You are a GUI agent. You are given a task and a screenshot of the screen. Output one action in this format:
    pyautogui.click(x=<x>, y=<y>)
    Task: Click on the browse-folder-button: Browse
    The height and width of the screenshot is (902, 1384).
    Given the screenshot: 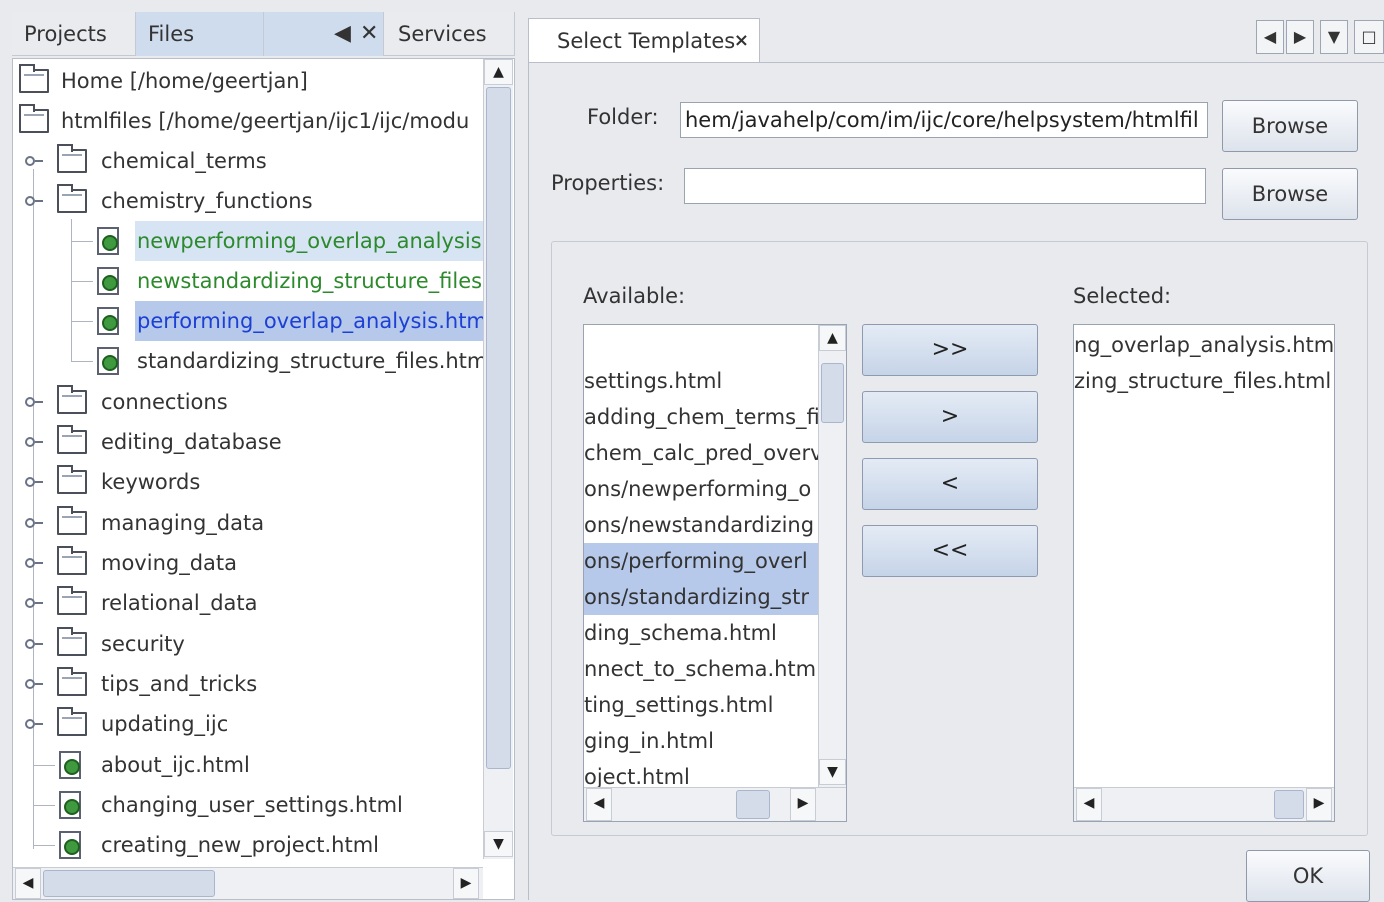 What is the action you would take?
    pyautogui.click(x=1290, y=126)
    